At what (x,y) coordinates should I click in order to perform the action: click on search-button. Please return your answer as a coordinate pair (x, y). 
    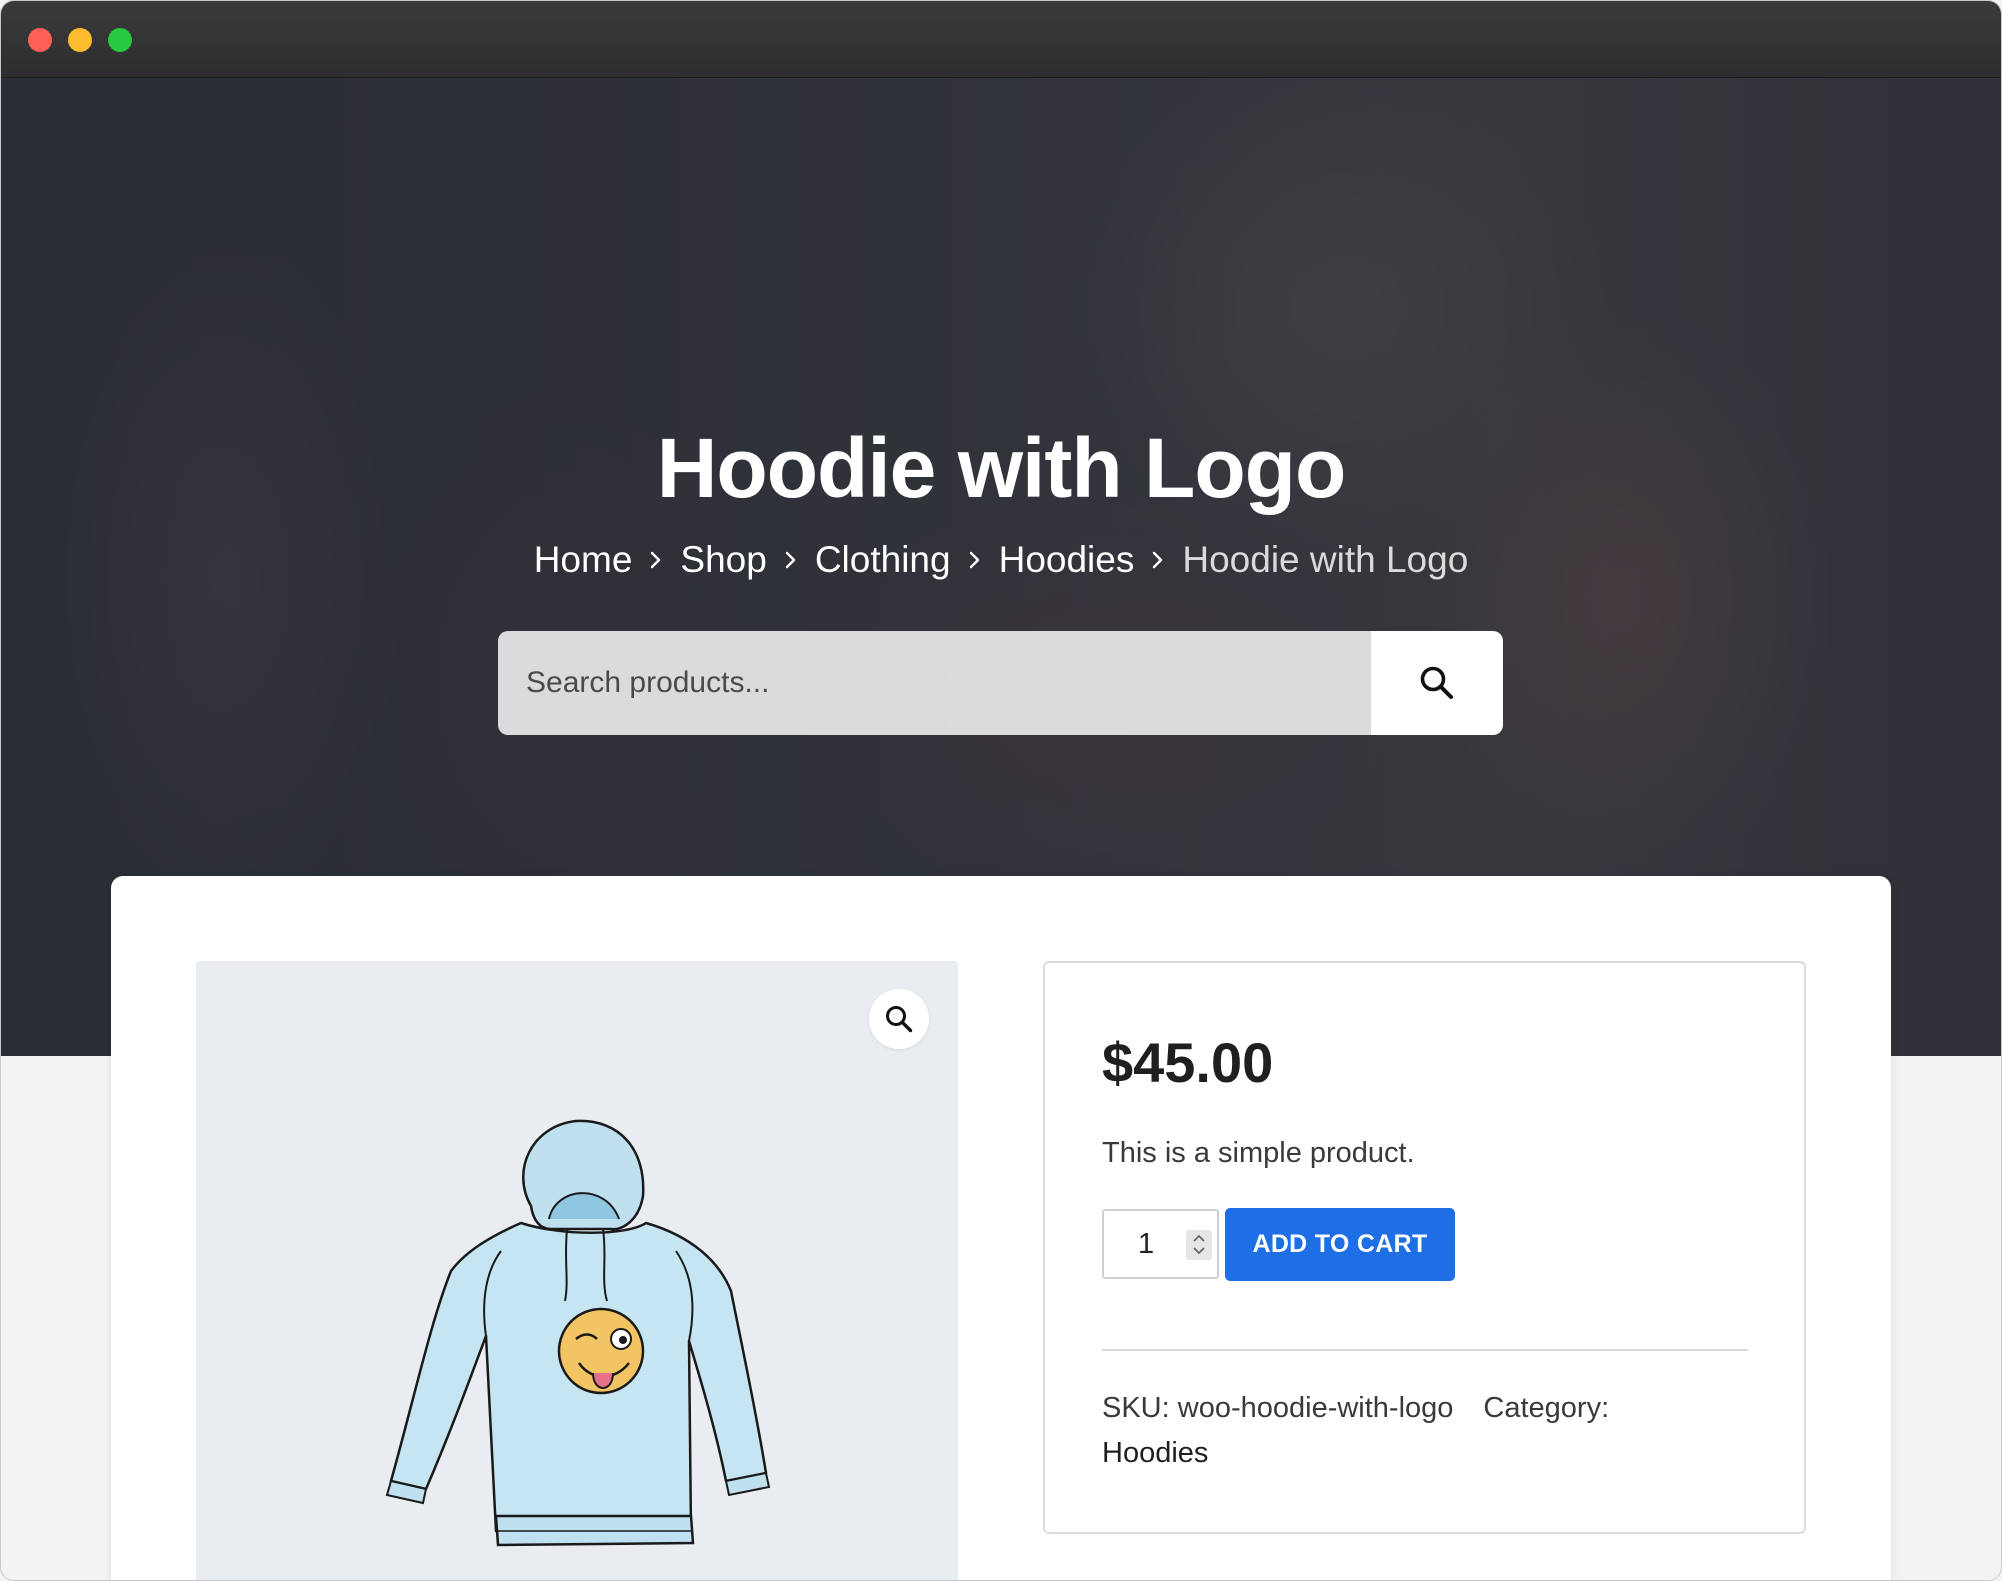
    Looking at the image, I should click on (1437, 683).